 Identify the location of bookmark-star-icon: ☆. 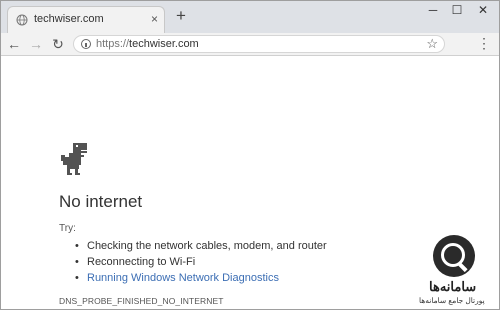
(432, 44).